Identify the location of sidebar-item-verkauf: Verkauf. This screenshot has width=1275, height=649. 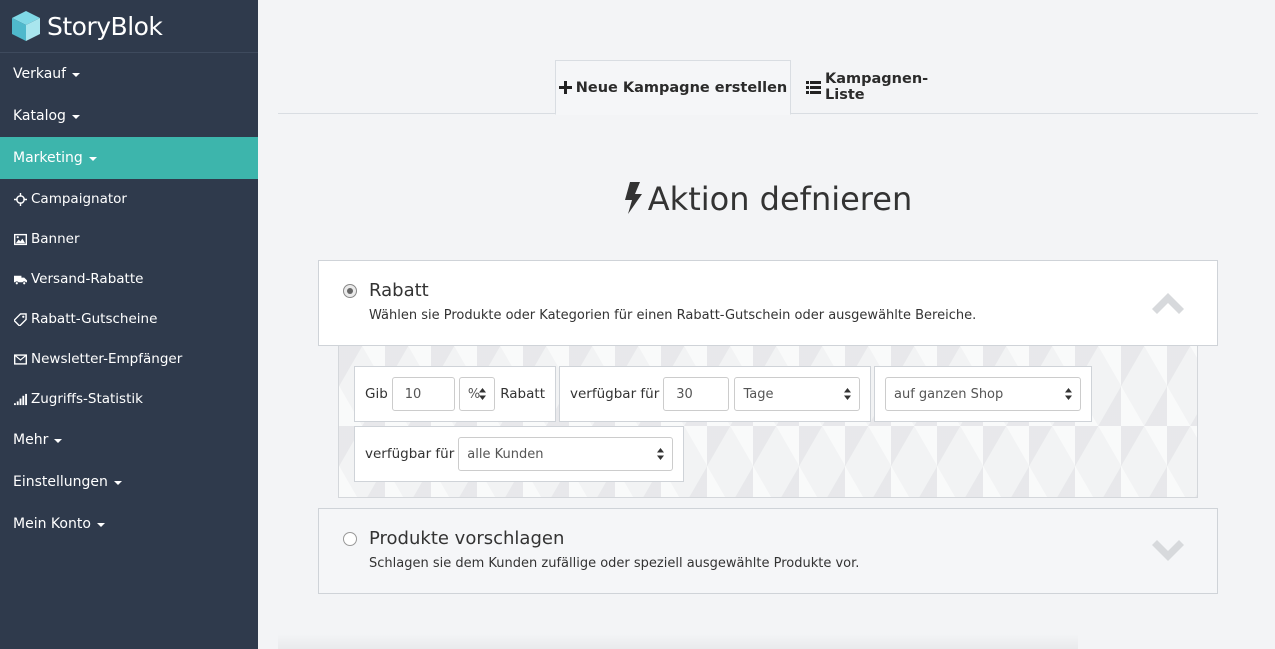
(129, 74).